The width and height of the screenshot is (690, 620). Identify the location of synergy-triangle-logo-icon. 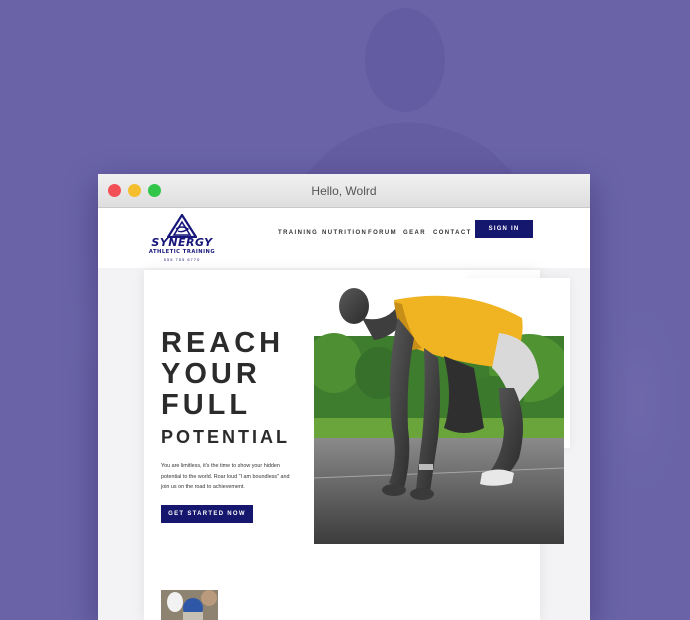
(182, 226).